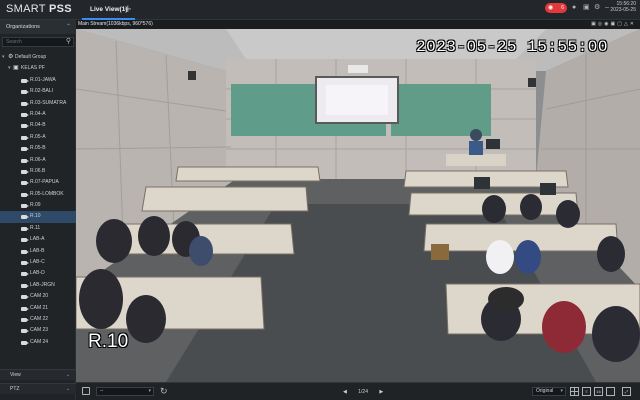  I want to click on system-clock: 15:56:20 2023-05-25, so click(623, 7).